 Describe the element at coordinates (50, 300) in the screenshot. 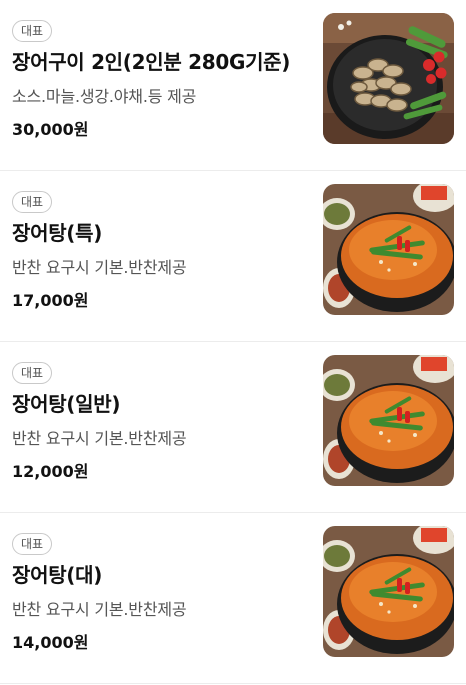

I see `menu-item-price: 17,000원` at that location.